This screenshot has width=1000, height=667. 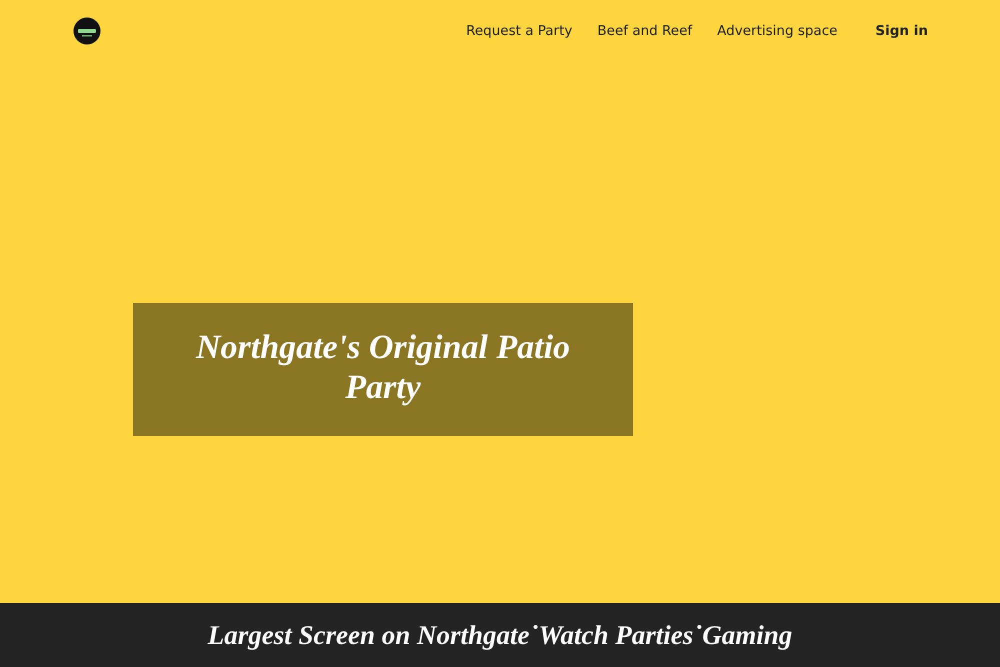 What do you see at coordinates (644, 31) in the screenshot?
I see `nav-link: Beef and Reef` at bounding box center [644, 31].